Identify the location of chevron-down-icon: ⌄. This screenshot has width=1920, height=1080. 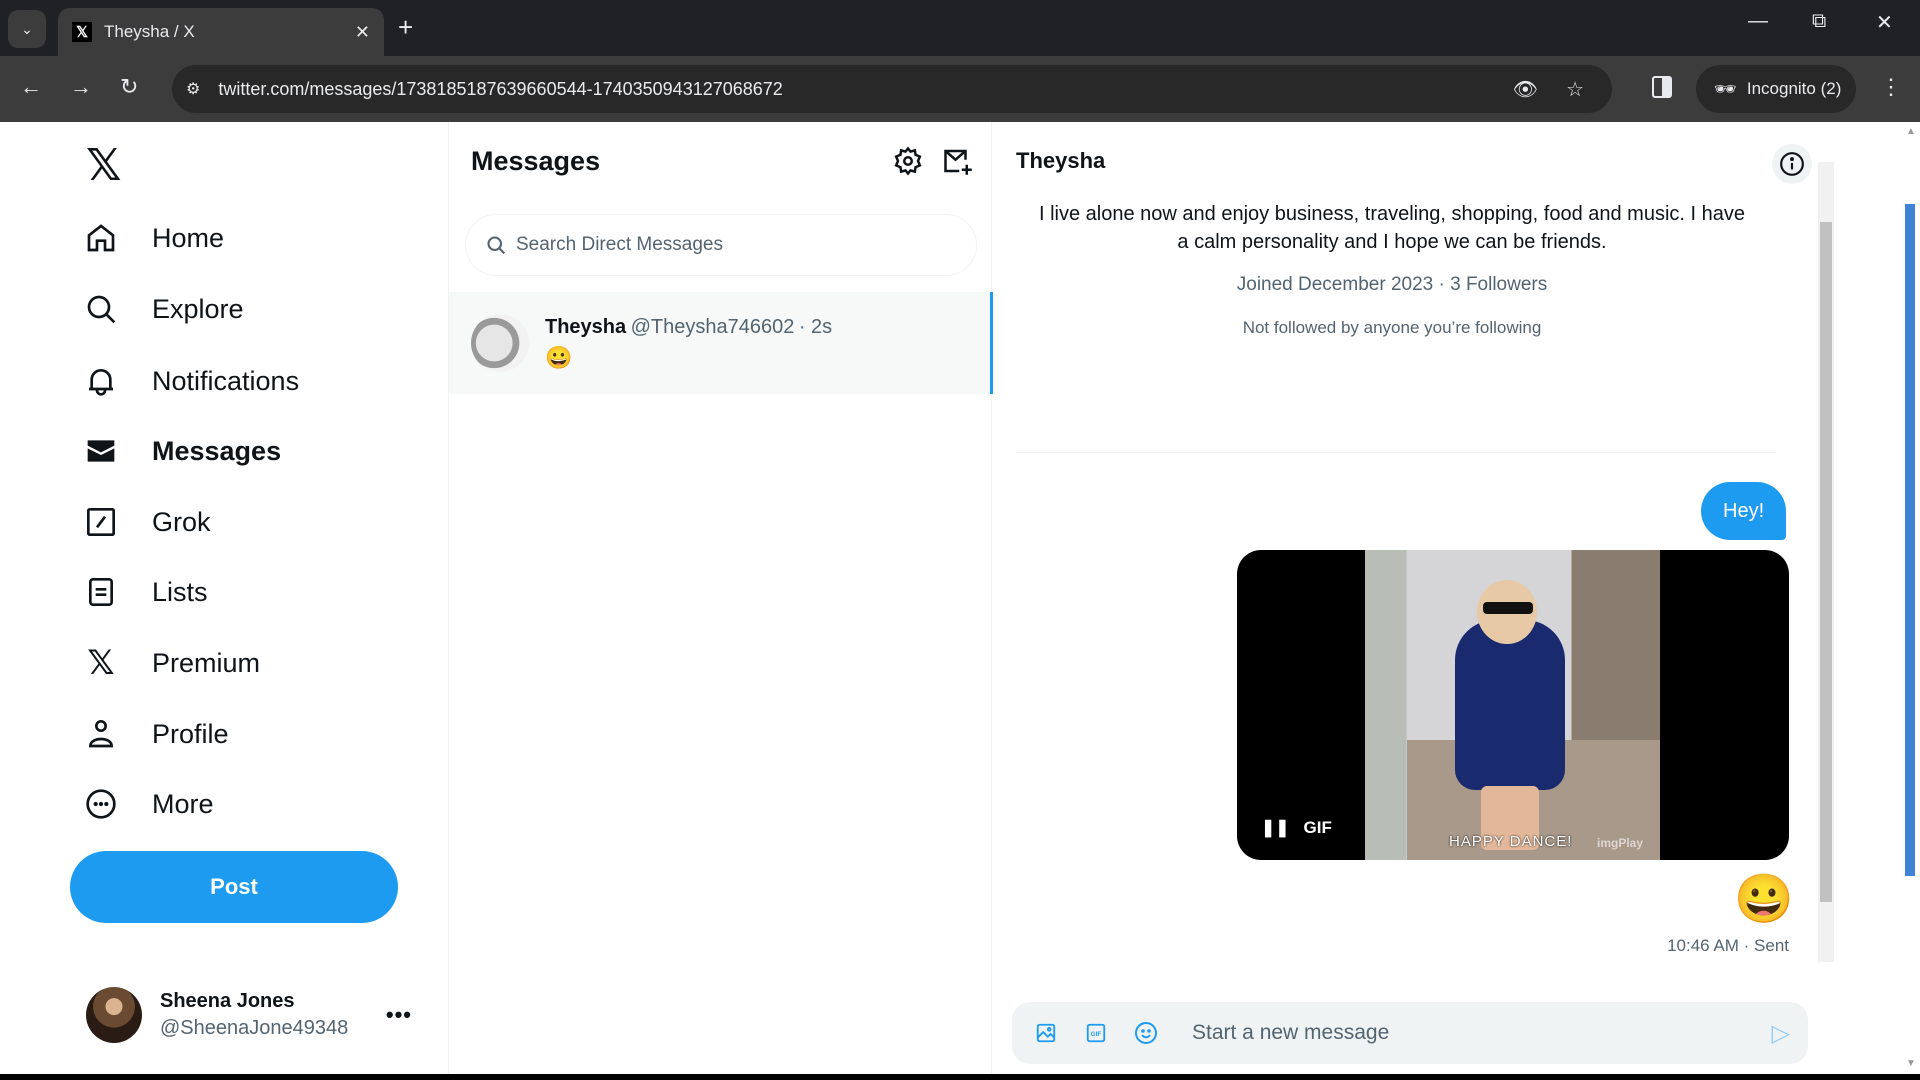
(27, 28).